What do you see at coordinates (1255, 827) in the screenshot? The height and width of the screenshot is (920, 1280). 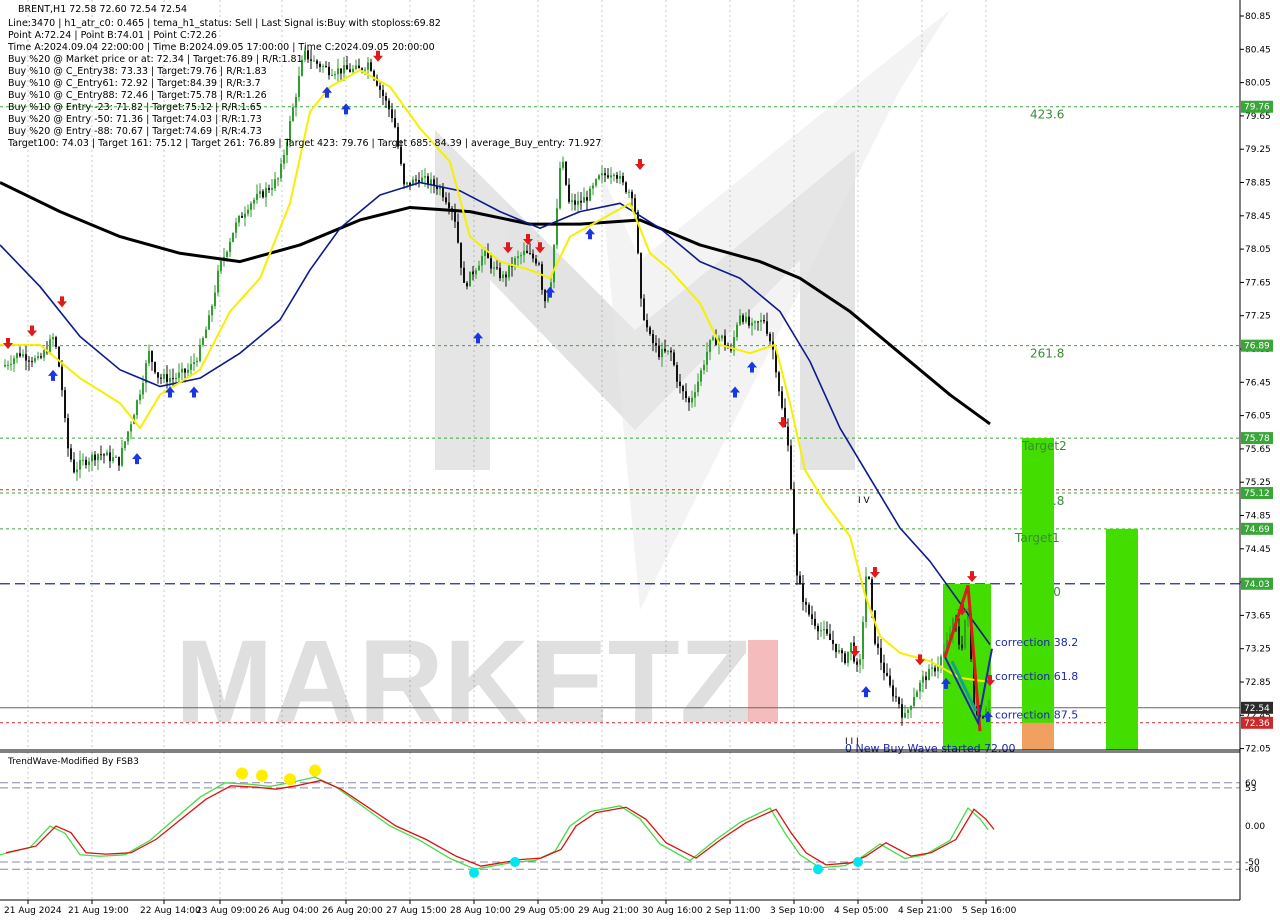 I see `indicator-tick-label: 0.00` at bounding box center [1255, 827].